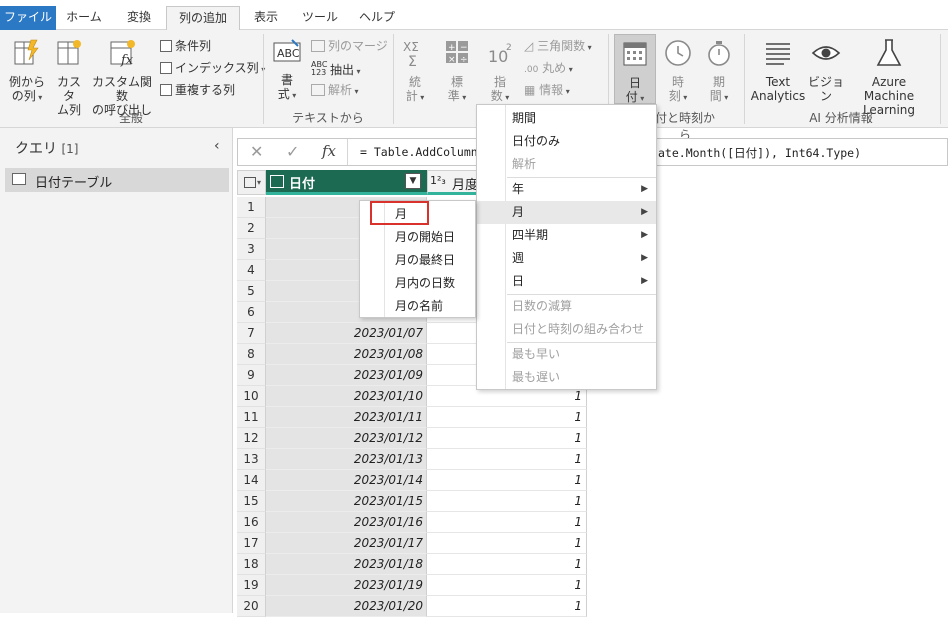 This screenshot has height=617, width=948. I want to click on row-number: 18, so click(251, 564).